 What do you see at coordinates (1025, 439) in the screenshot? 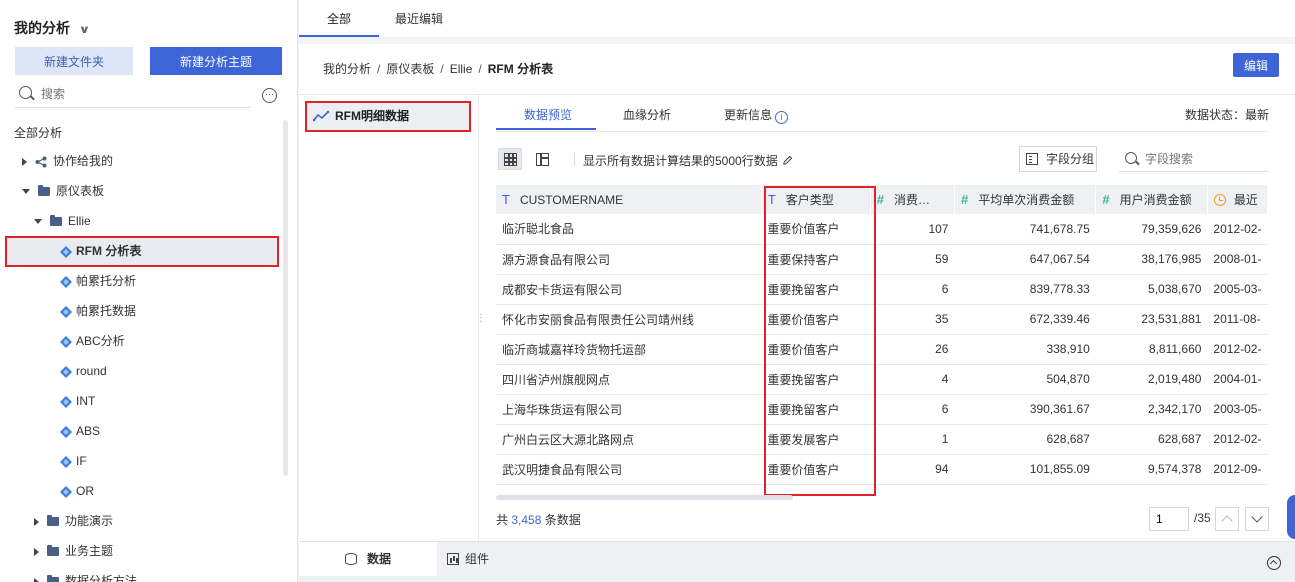
I see `table-cell: 628,687` at bounding box center [1025, 439].